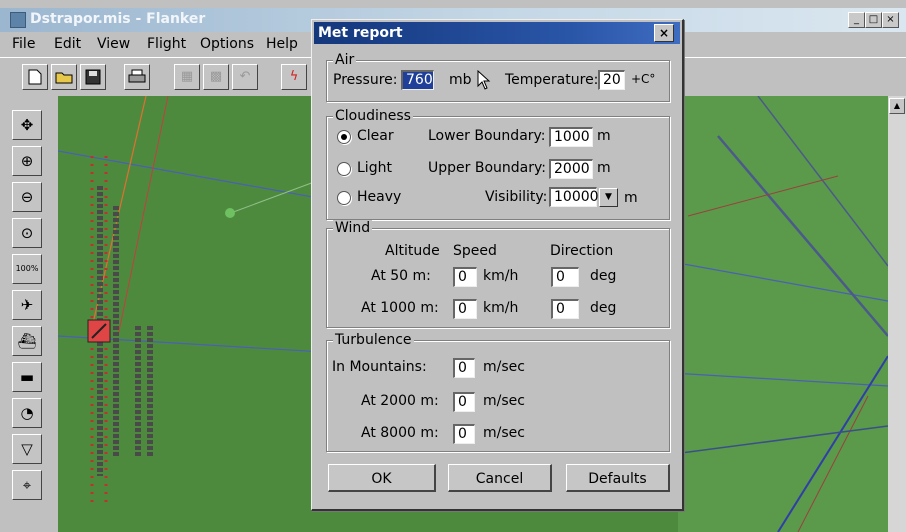 This screenshot has width=906, height=532. What do you see at coordinates (500, 478) in the screenshot?
I see `cancel-button: Cancel` at bounding box center [500, 478].